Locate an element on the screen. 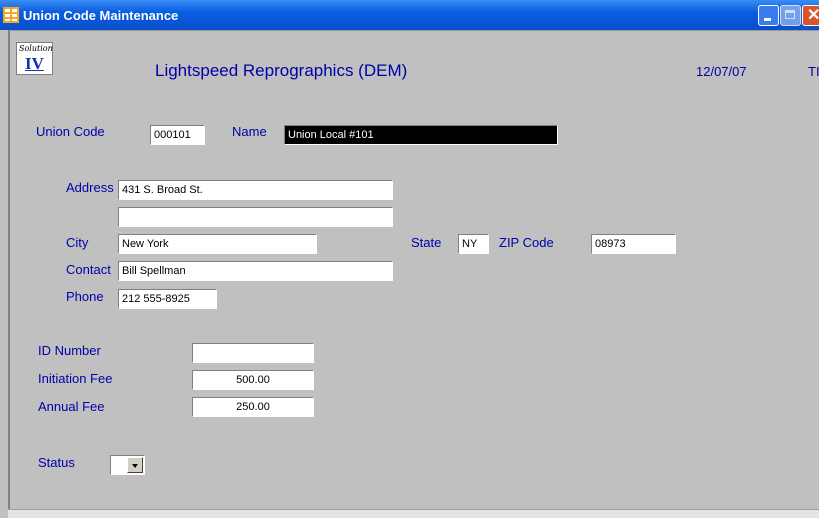  name-field: Union Local #101 is located at coordinates (421, 135).